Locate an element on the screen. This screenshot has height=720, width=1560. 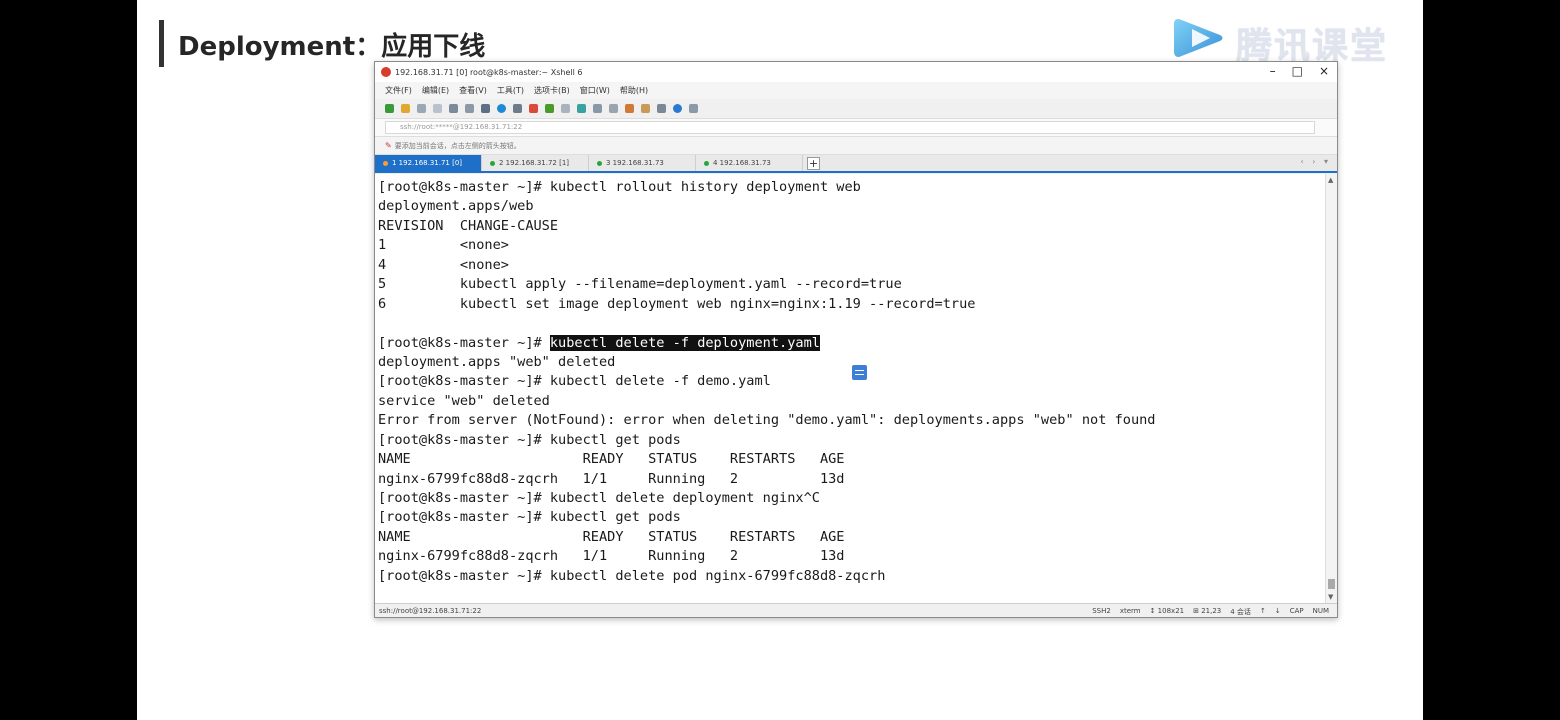
window-icon is located at coordinates (661, 108).